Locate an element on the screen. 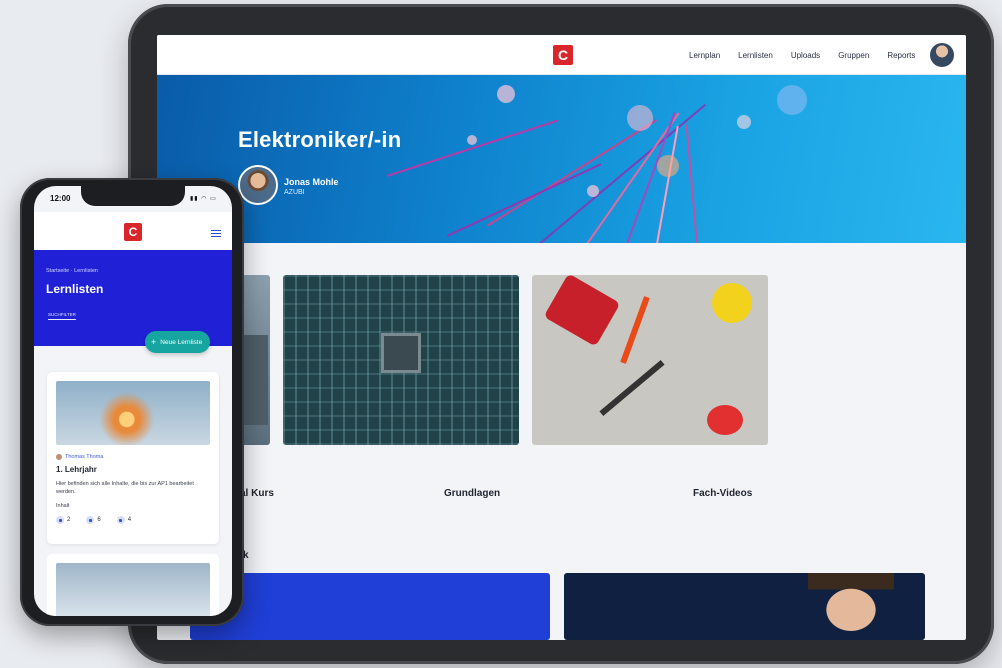 The height and width of the screenshot is (668, 1002). list-card-author: Thomas Thoma is located at coordinates (79, 457).